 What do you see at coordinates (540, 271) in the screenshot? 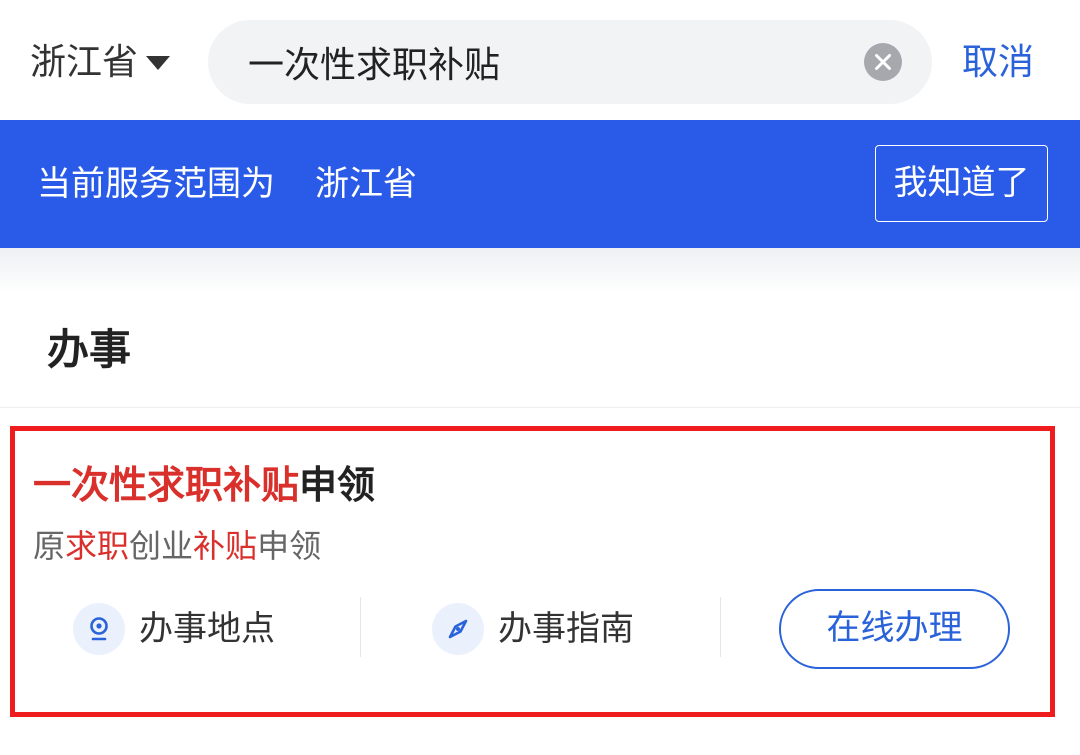
I see `banner-shadow` at bounding box center [540, 271].